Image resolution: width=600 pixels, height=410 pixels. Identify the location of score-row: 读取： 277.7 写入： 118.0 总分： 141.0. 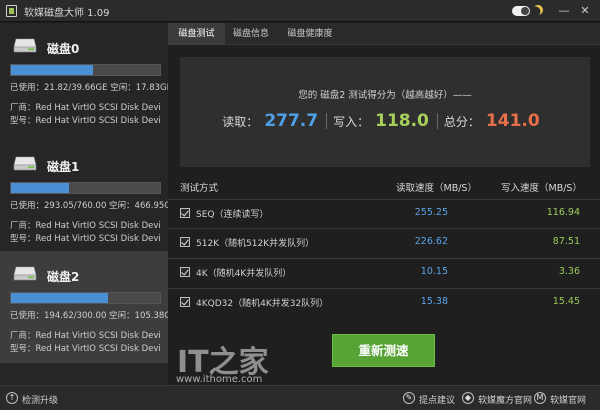
(385, 121).